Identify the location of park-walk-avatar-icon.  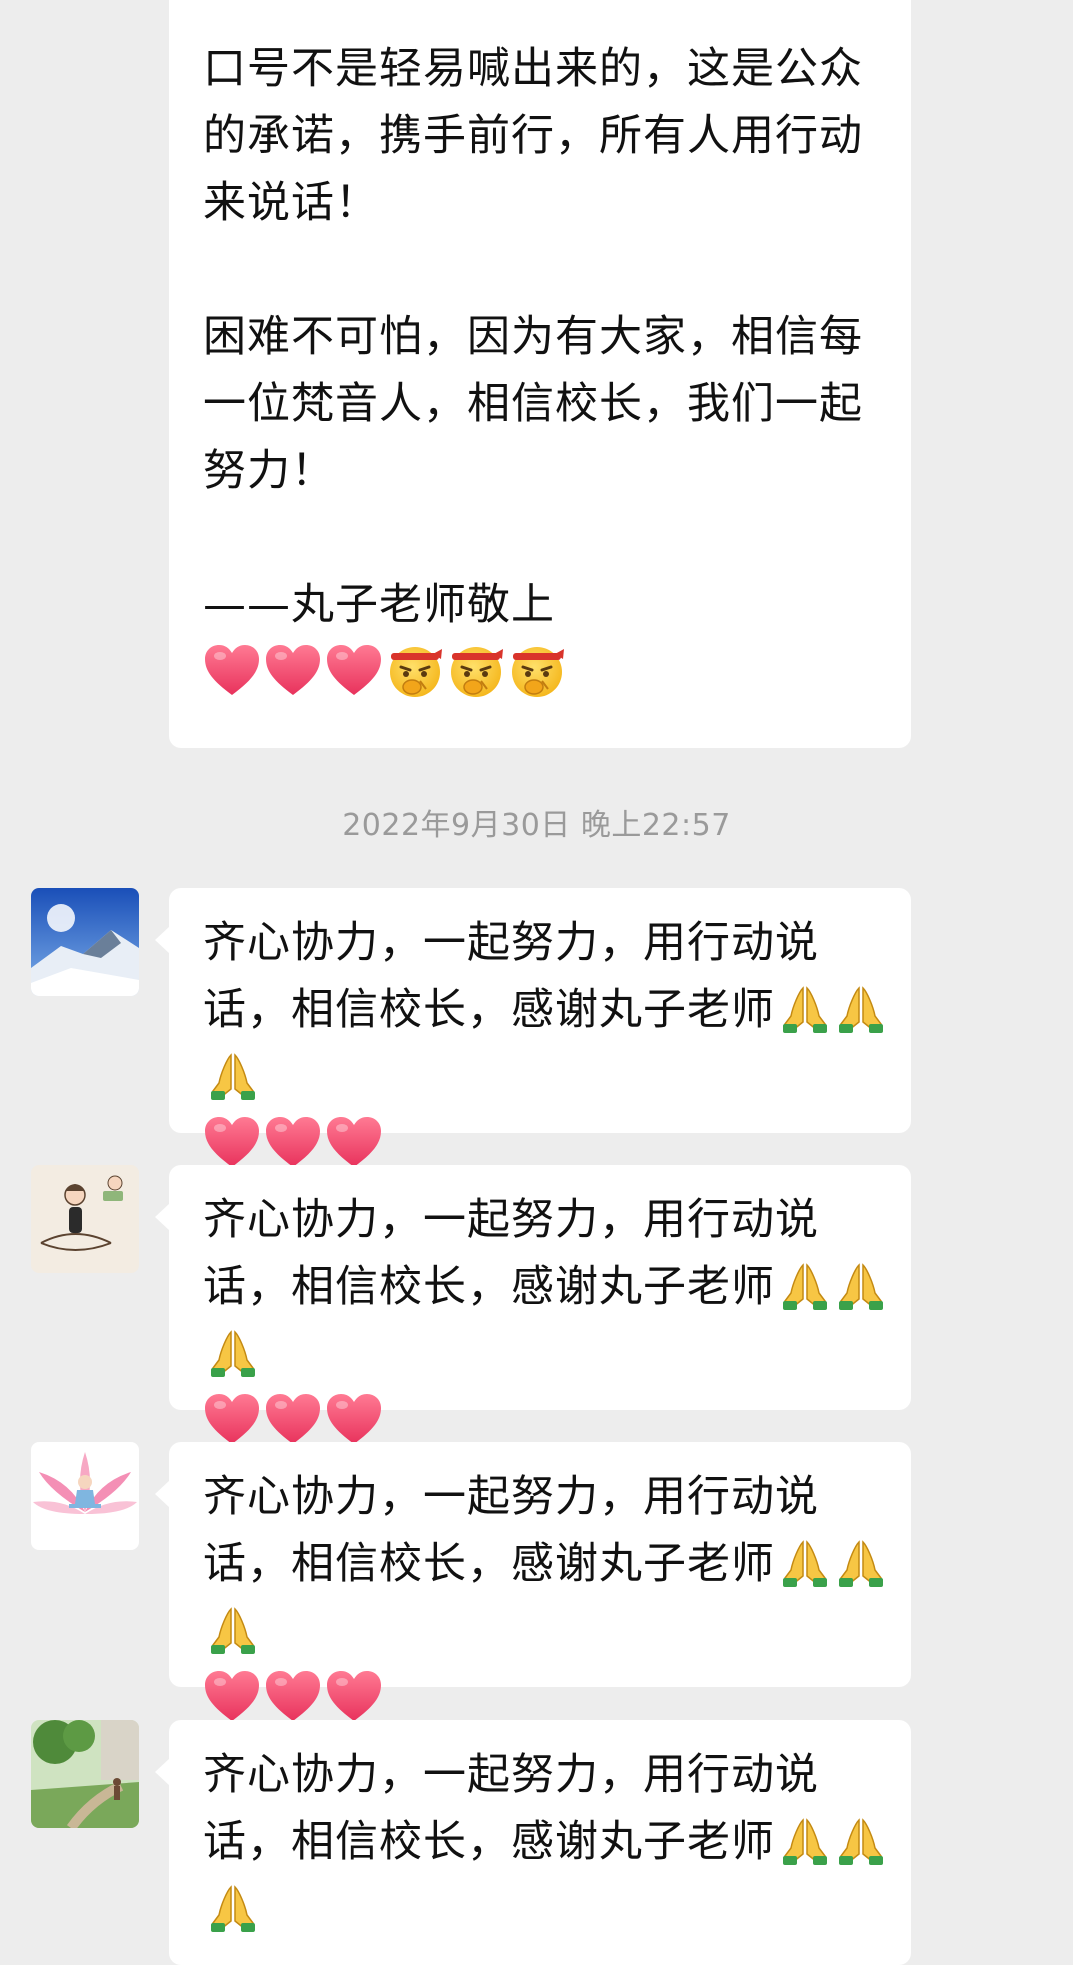
(85, 1774).